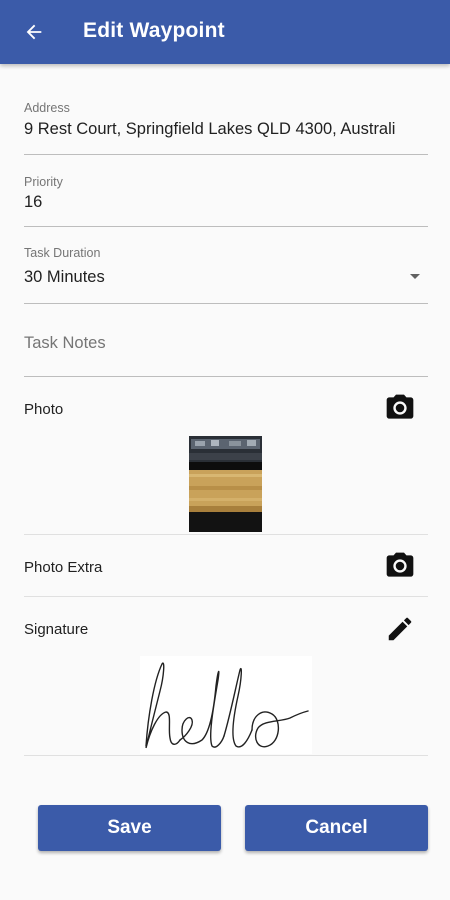 The image size is (450, 900). Describe the element at coordinates (226, 344) in the screenshot. I see `task-notes-input: Task Notes` at that location.